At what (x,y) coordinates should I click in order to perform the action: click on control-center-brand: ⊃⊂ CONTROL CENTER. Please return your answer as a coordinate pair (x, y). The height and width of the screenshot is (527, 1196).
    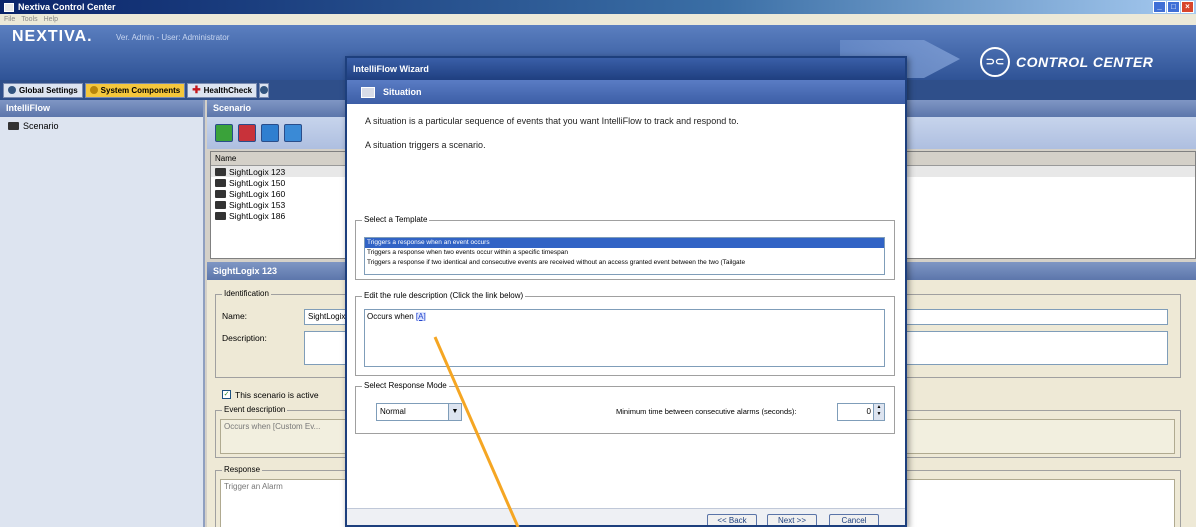
    Looking at the image, I should click on (1066, 62).